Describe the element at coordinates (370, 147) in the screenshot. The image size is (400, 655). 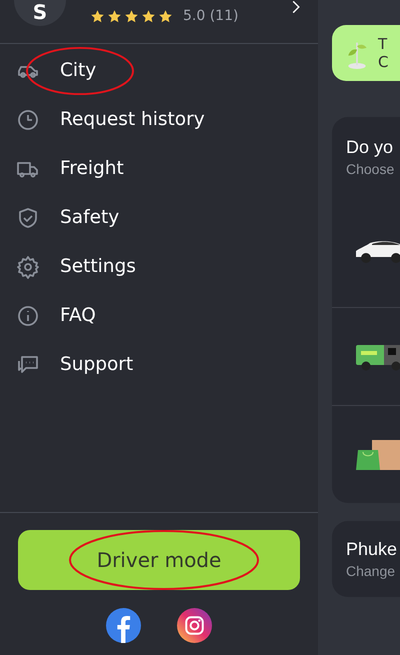
I see `card-title: Do yo` at that location.